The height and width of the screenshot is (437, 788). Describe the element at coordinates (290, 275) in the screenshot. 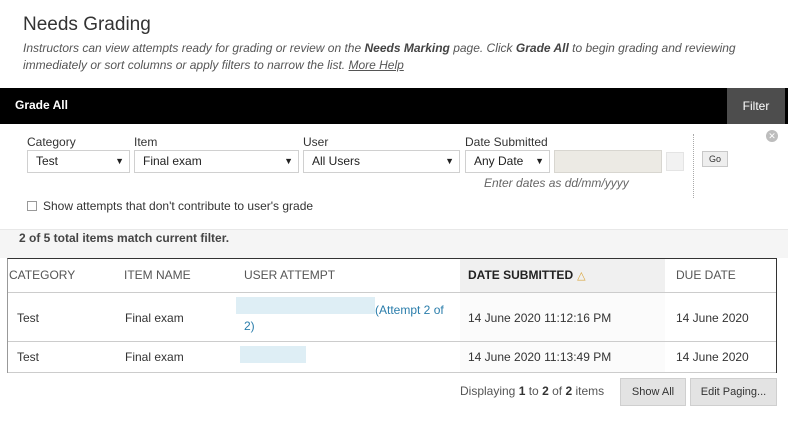

I see `header-user-attempt-label: USER ATTEMPT` at that location.